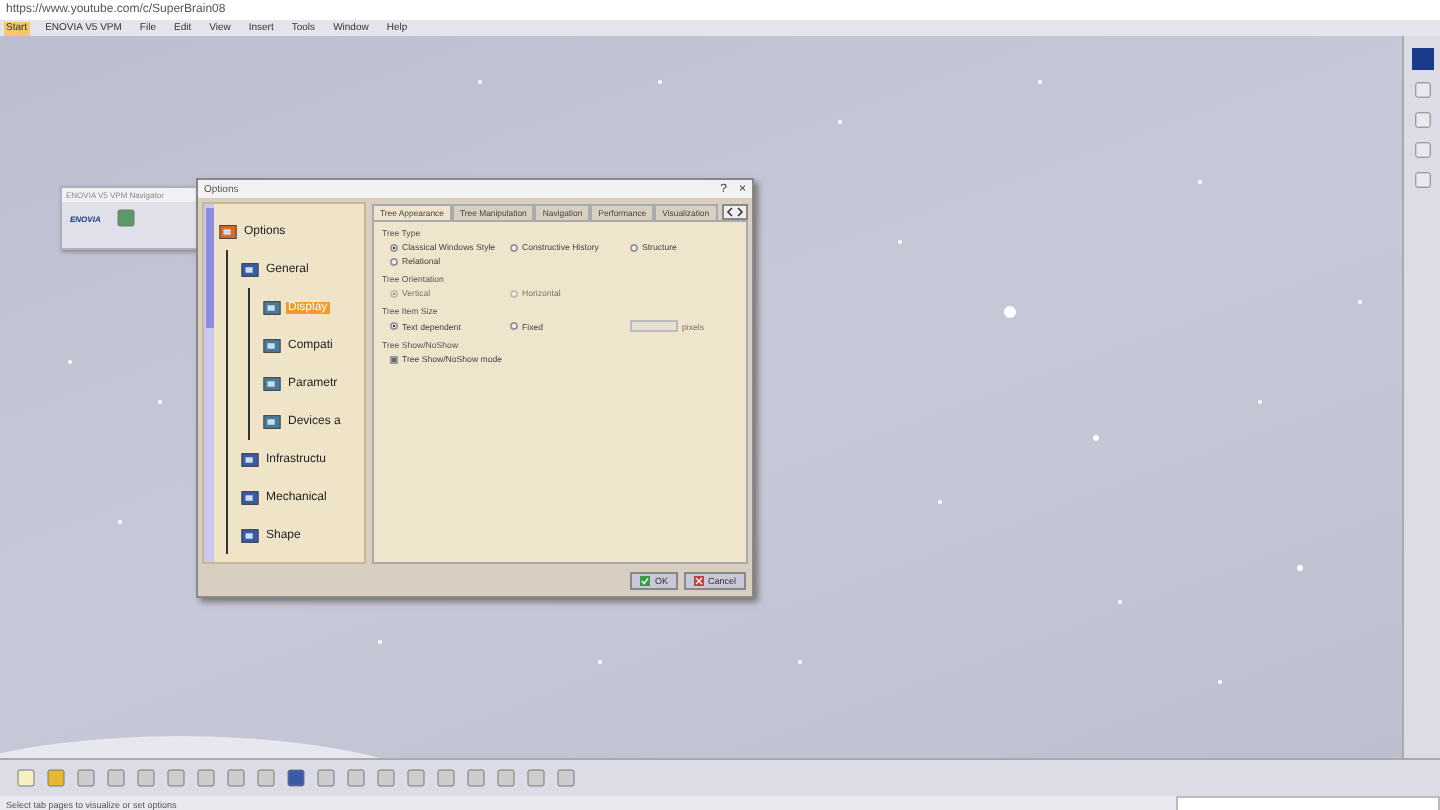 The image size is (1440, 810). What do you see at coordinates (734, 212) in the screenshot?
I see `tab-scroll-icon` at bounding box center [734, 212].